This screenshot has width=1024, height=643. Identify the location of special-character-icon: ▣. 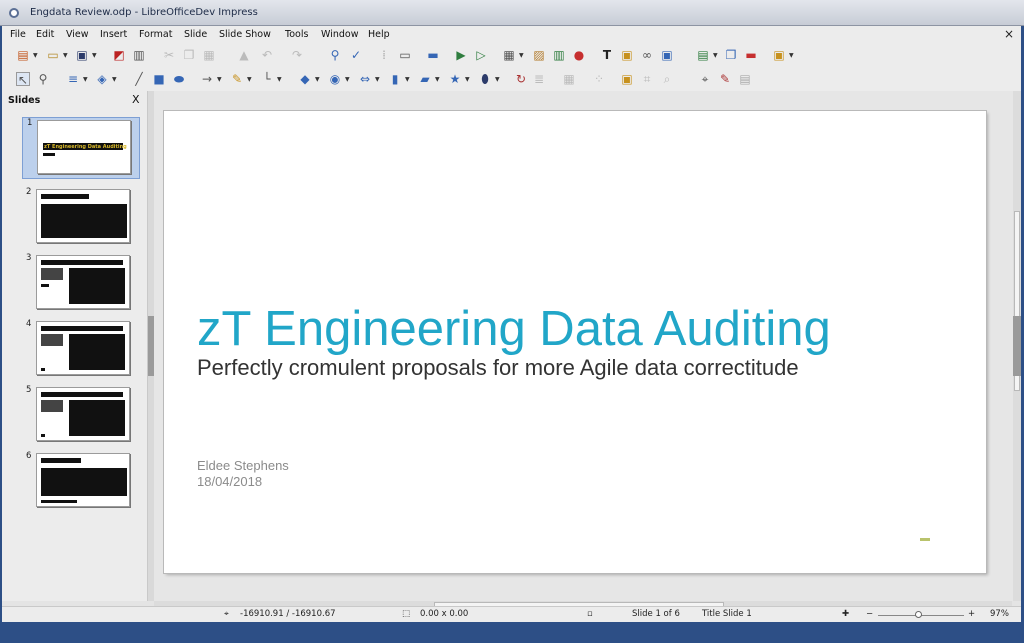
(667, 55).